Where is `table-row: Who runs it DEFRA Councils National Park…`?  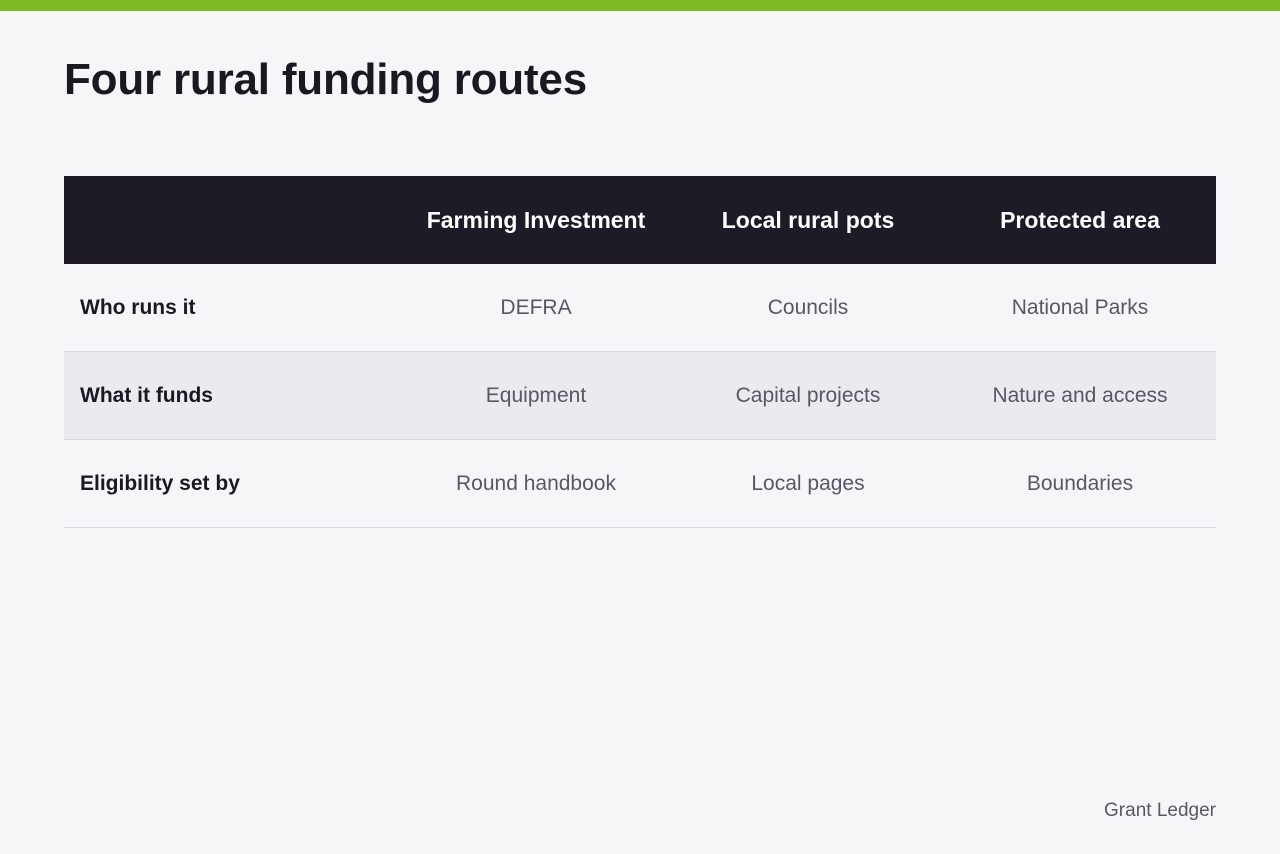
table-row: Who runs it DEFRA Councils National Park… is located at coordinates (640, 308).